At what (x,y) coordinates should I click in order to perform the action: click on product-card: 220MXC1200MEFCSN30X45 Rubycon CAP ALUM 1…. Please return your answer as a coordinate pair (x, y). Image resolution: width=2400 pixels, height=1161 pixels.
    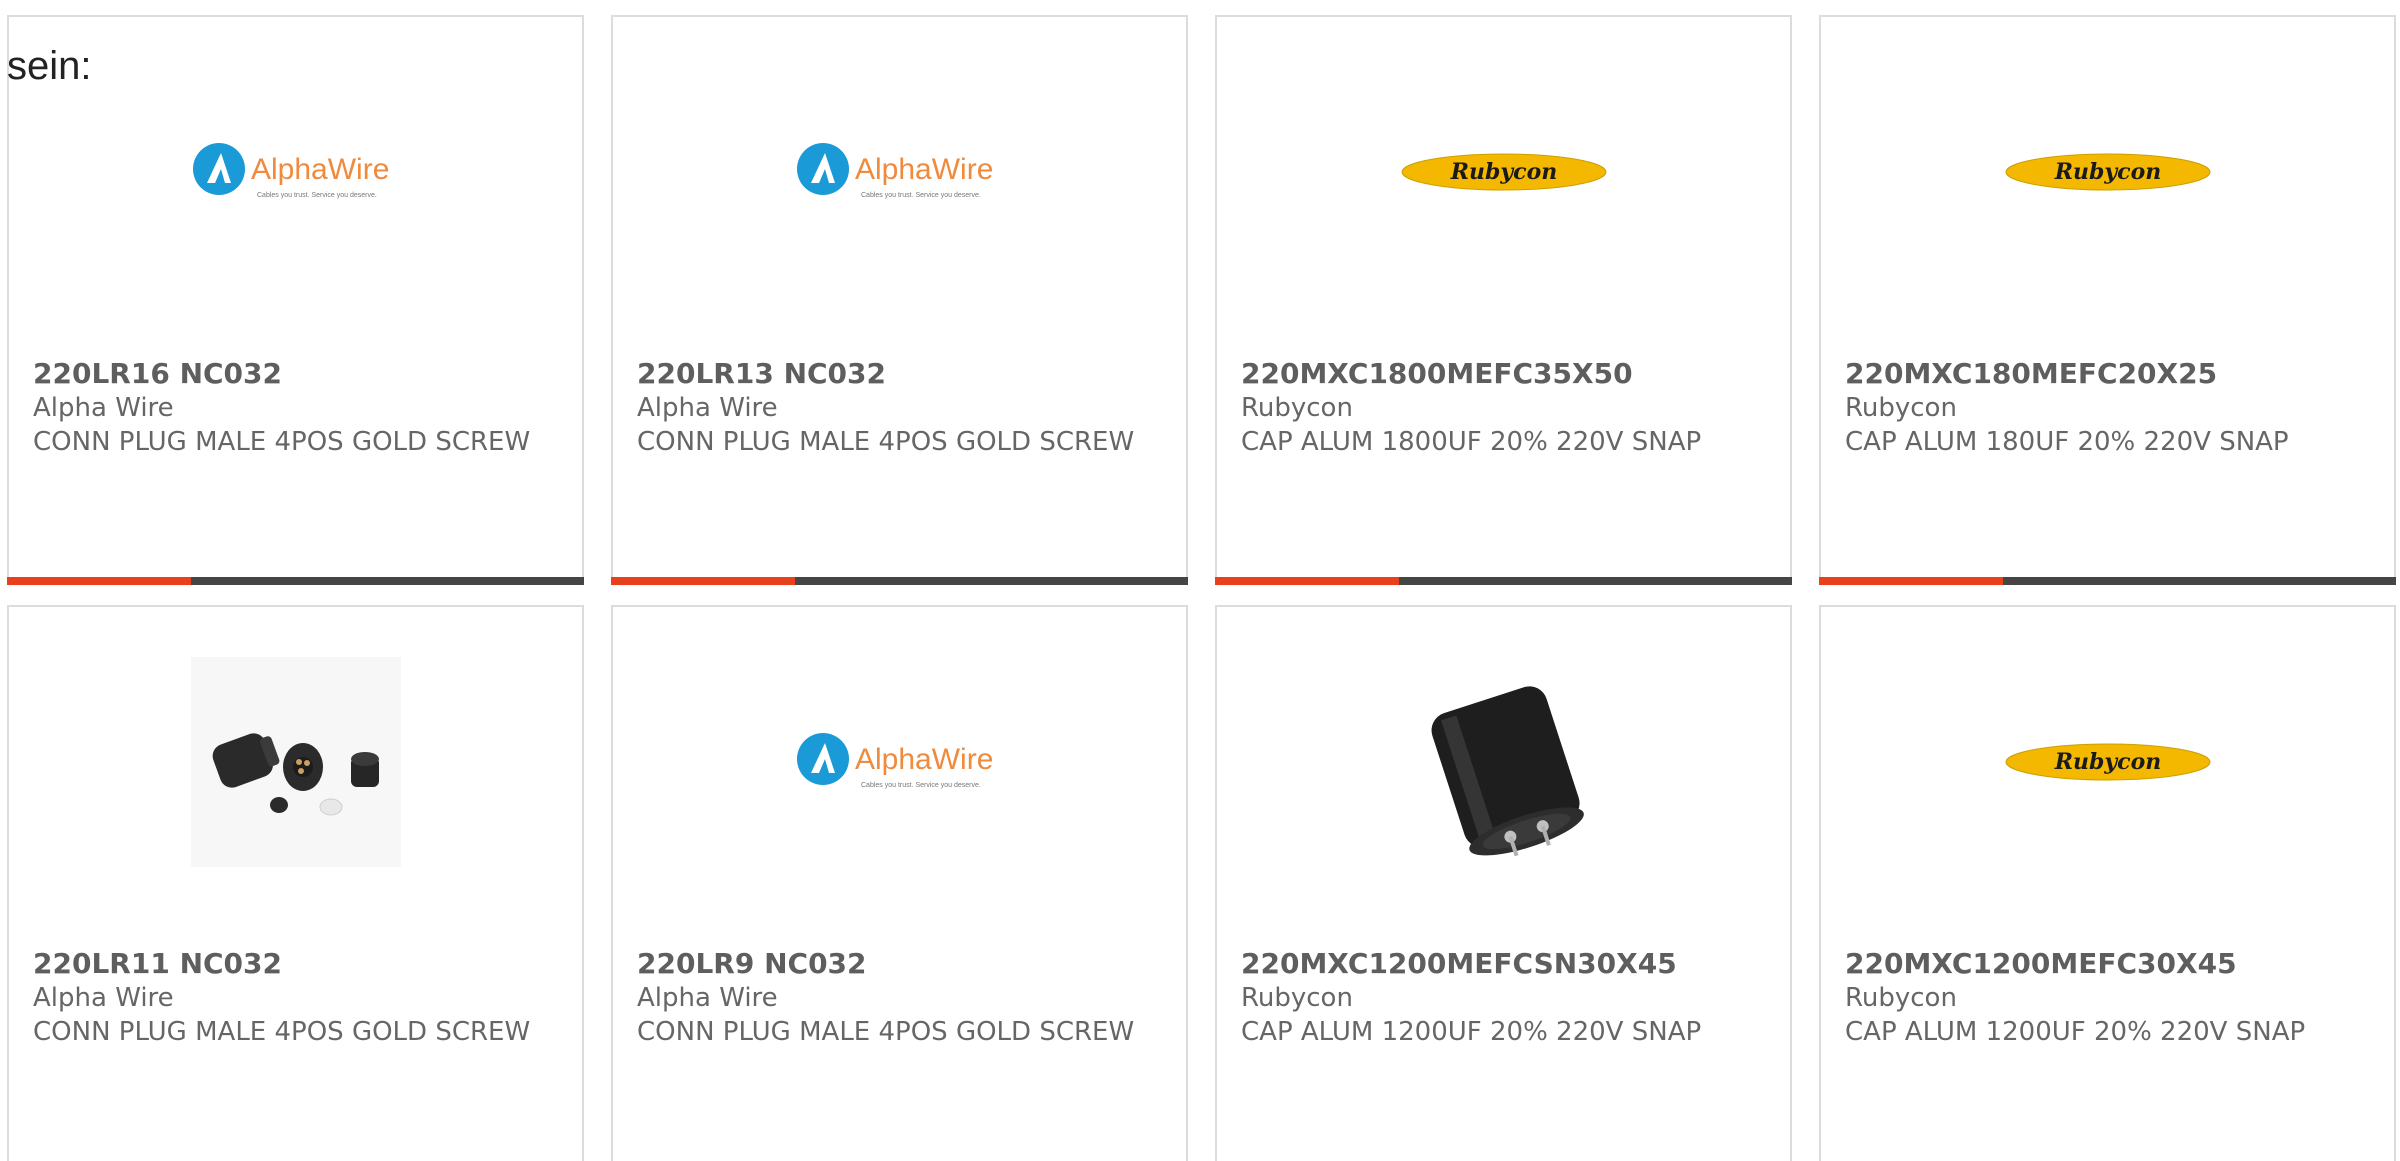
    Looking at the image, I should click on (1503, 883).